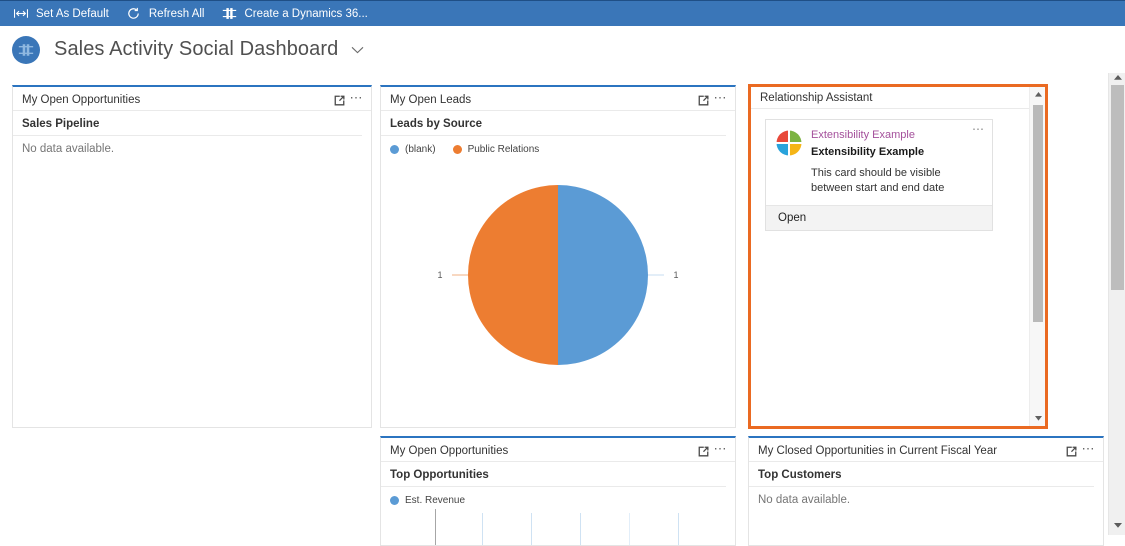 Image resolution: width=1125 pixels, height=546 pixels. What do you see at coordinates (134, 14) in the screenshot?
I see `refresh-icon` at bounding box center [134, 14].